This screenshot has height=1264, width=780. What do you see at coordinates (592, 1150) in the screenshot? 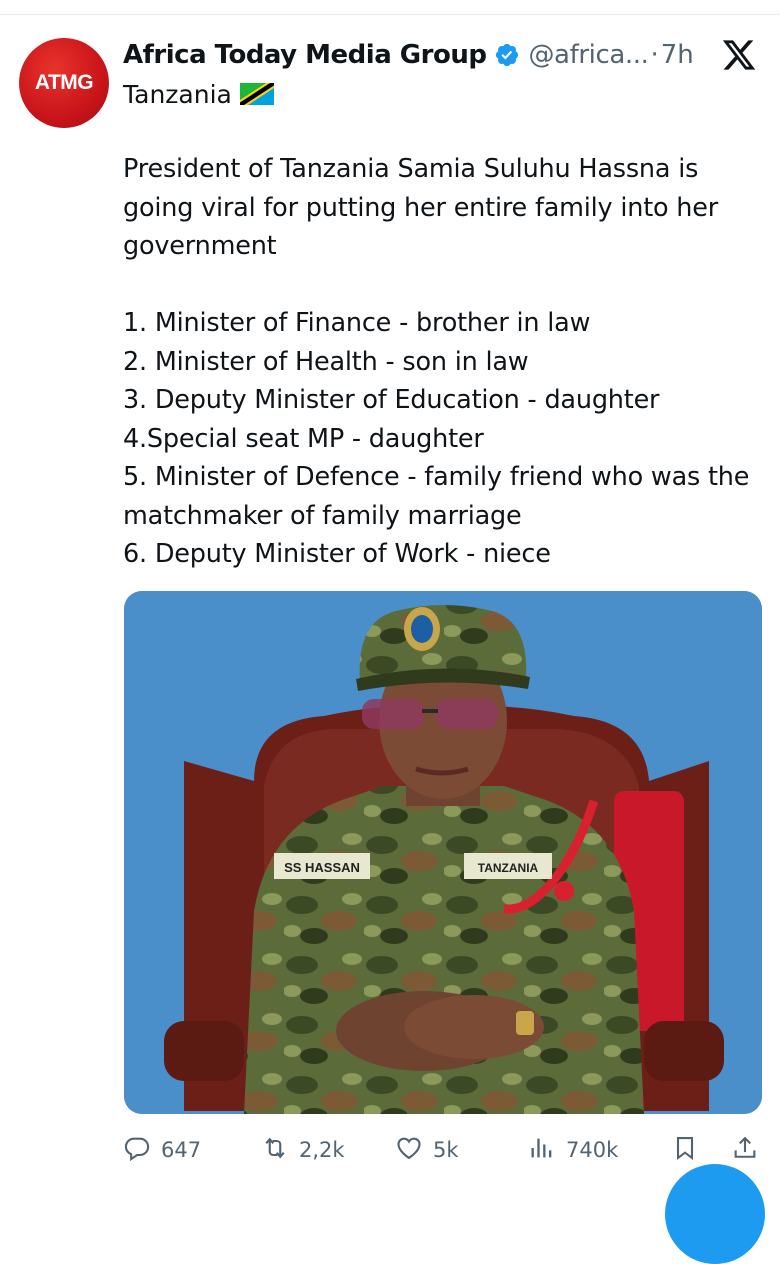
I see `views-count: 740k` at bounding box center [592, 1150].